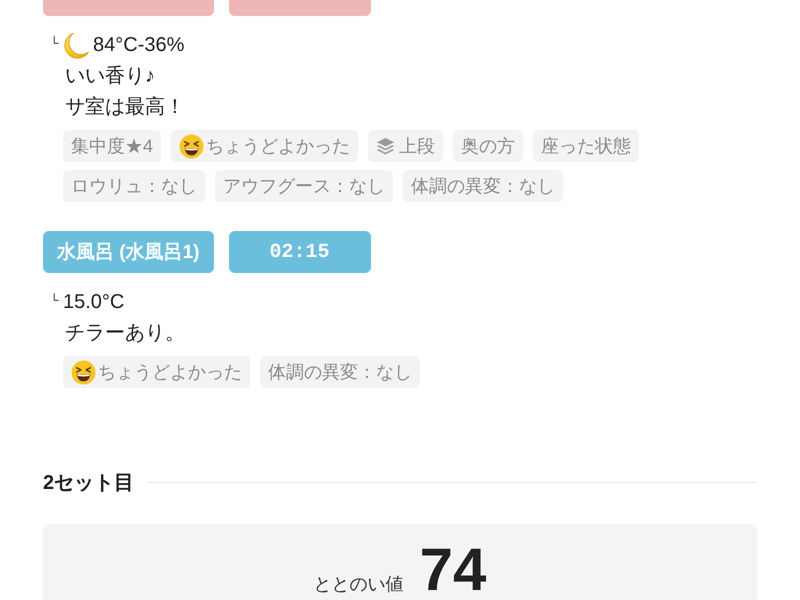 This screenshot has height=600, width=800. I want to click on section-title: 2セット目, so click(88, 483).